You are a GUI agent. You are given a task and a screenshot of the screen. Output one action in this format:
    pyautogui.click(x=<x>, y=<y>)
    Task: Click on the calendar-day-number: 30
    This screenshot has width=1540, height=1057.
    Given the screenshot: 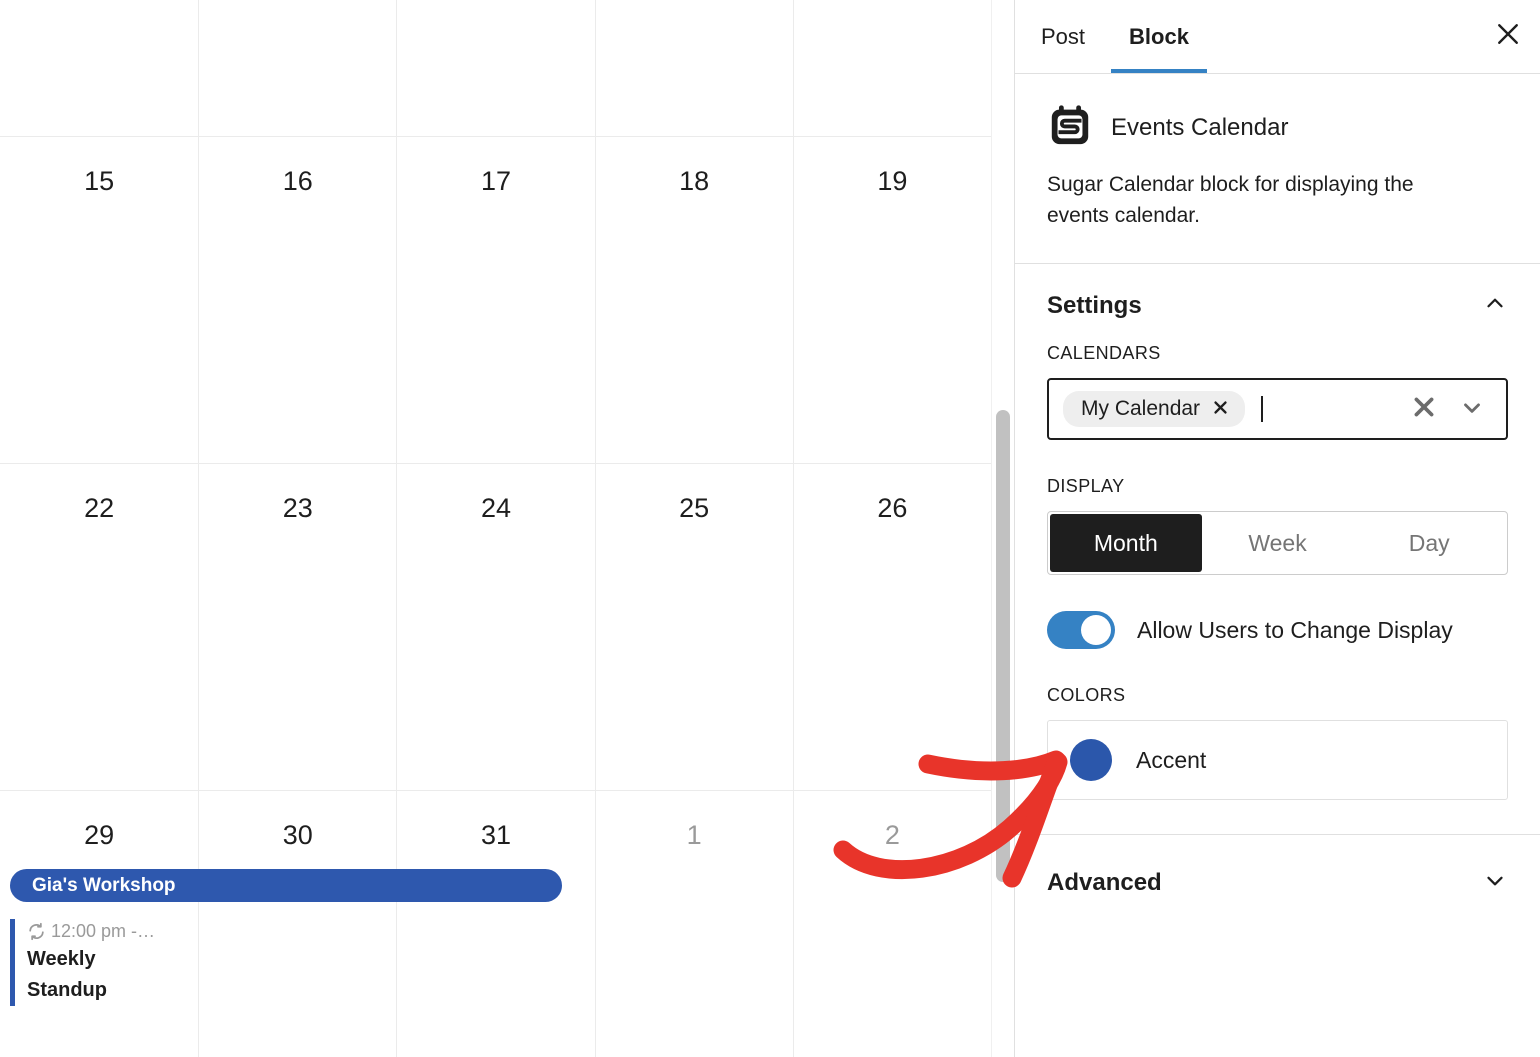 What is the action you would take?
    pyautogui.click(x=297, y=835)
    